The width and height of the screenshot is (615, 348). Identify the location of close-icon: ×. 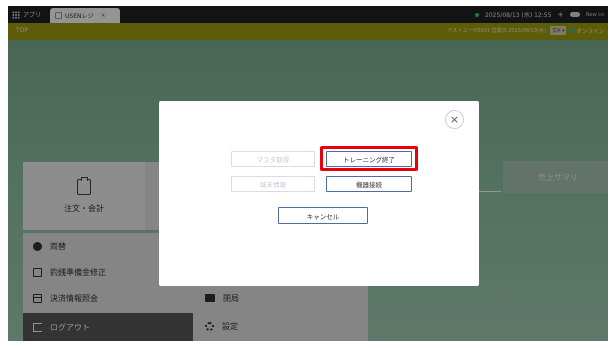
(454, 119).